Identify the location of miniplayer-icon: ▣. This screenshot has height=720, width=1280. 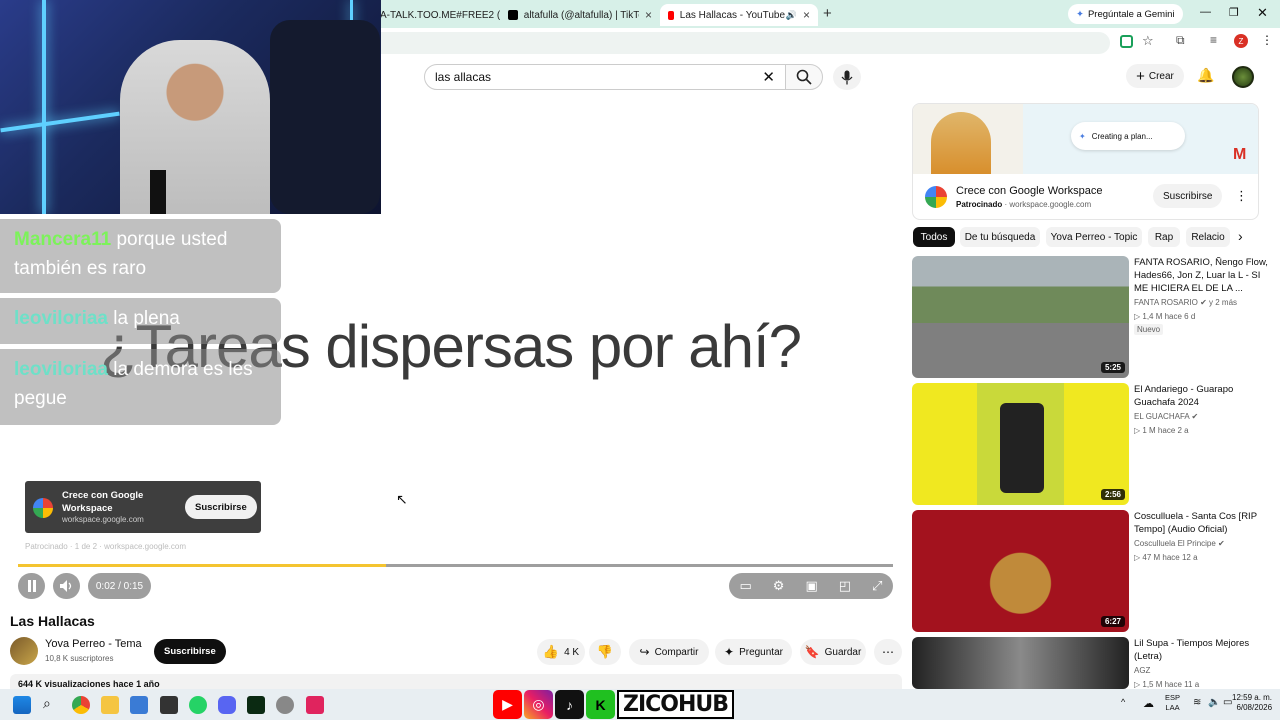
(811, 586).